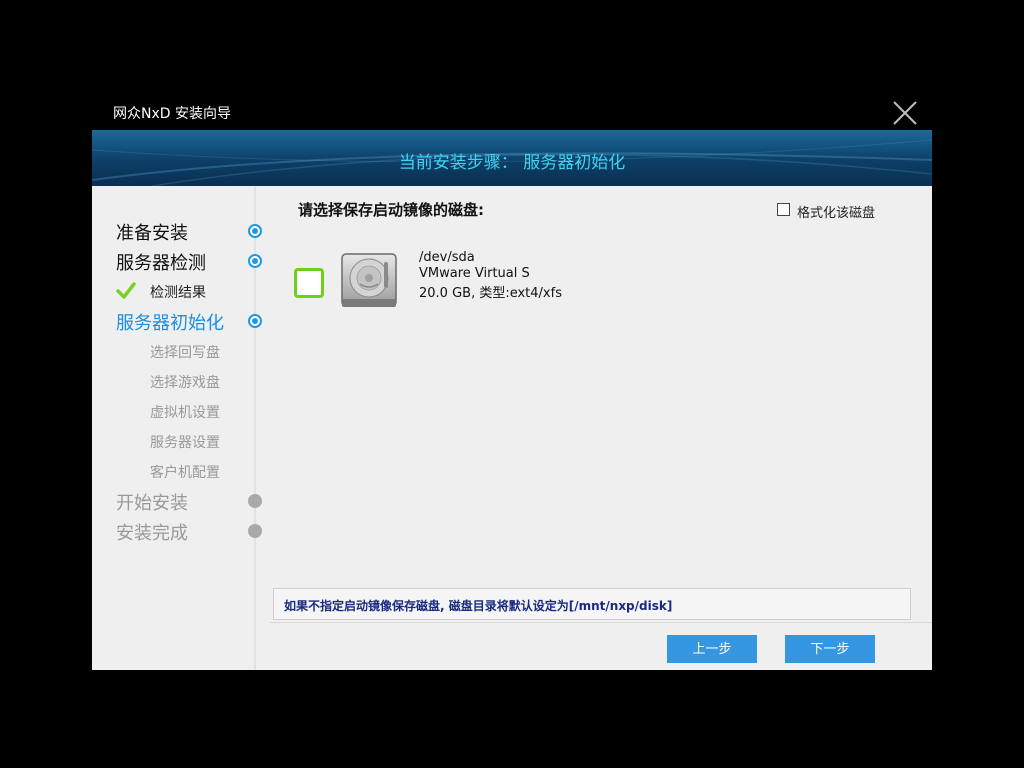 The image size is (1024, 768). What do you see at coordinates (836, 211) in the screenshot?
I see `format-disk-label: 格式化该磁盘` at bounding box center [836, 211].